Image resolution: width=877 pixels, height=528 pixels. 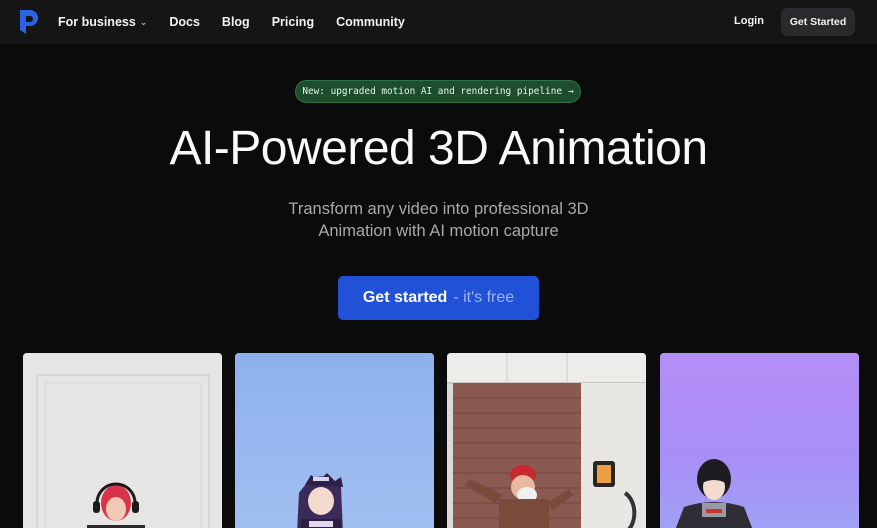 I want to click on nav-pricing-label: Pricing, so click(x=293, y=22).